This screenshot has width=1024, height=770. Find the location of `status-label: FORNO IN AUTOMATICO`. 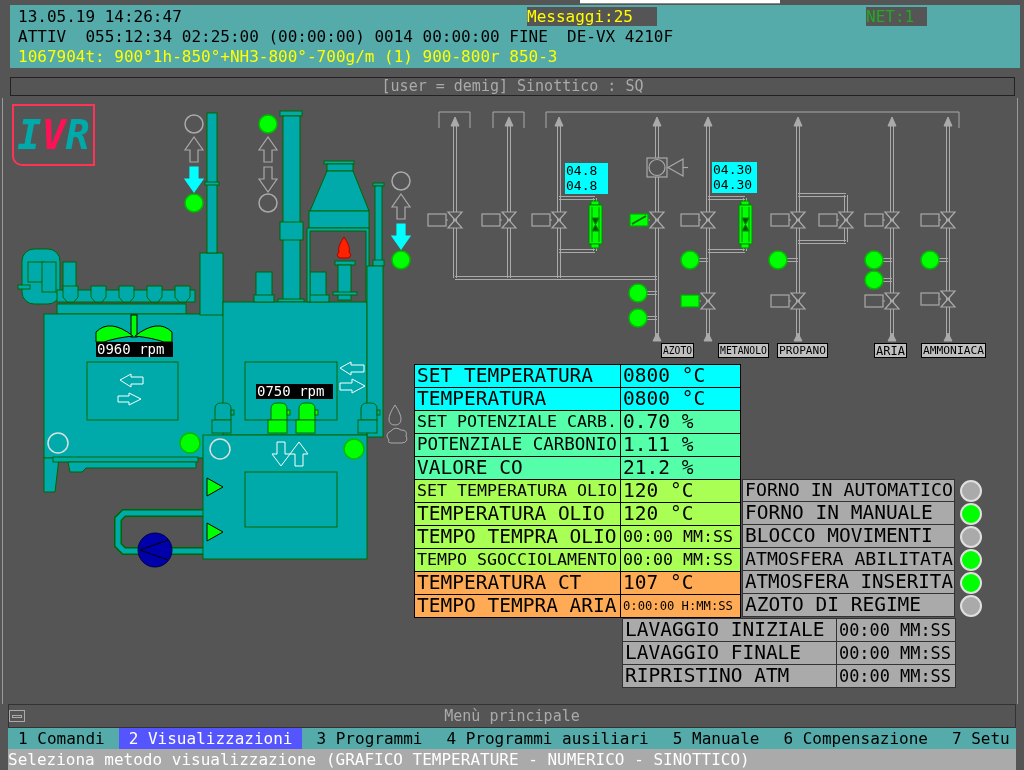

status-label: FORNO IN AUTOMATICO is located at coordinates (848, 490).